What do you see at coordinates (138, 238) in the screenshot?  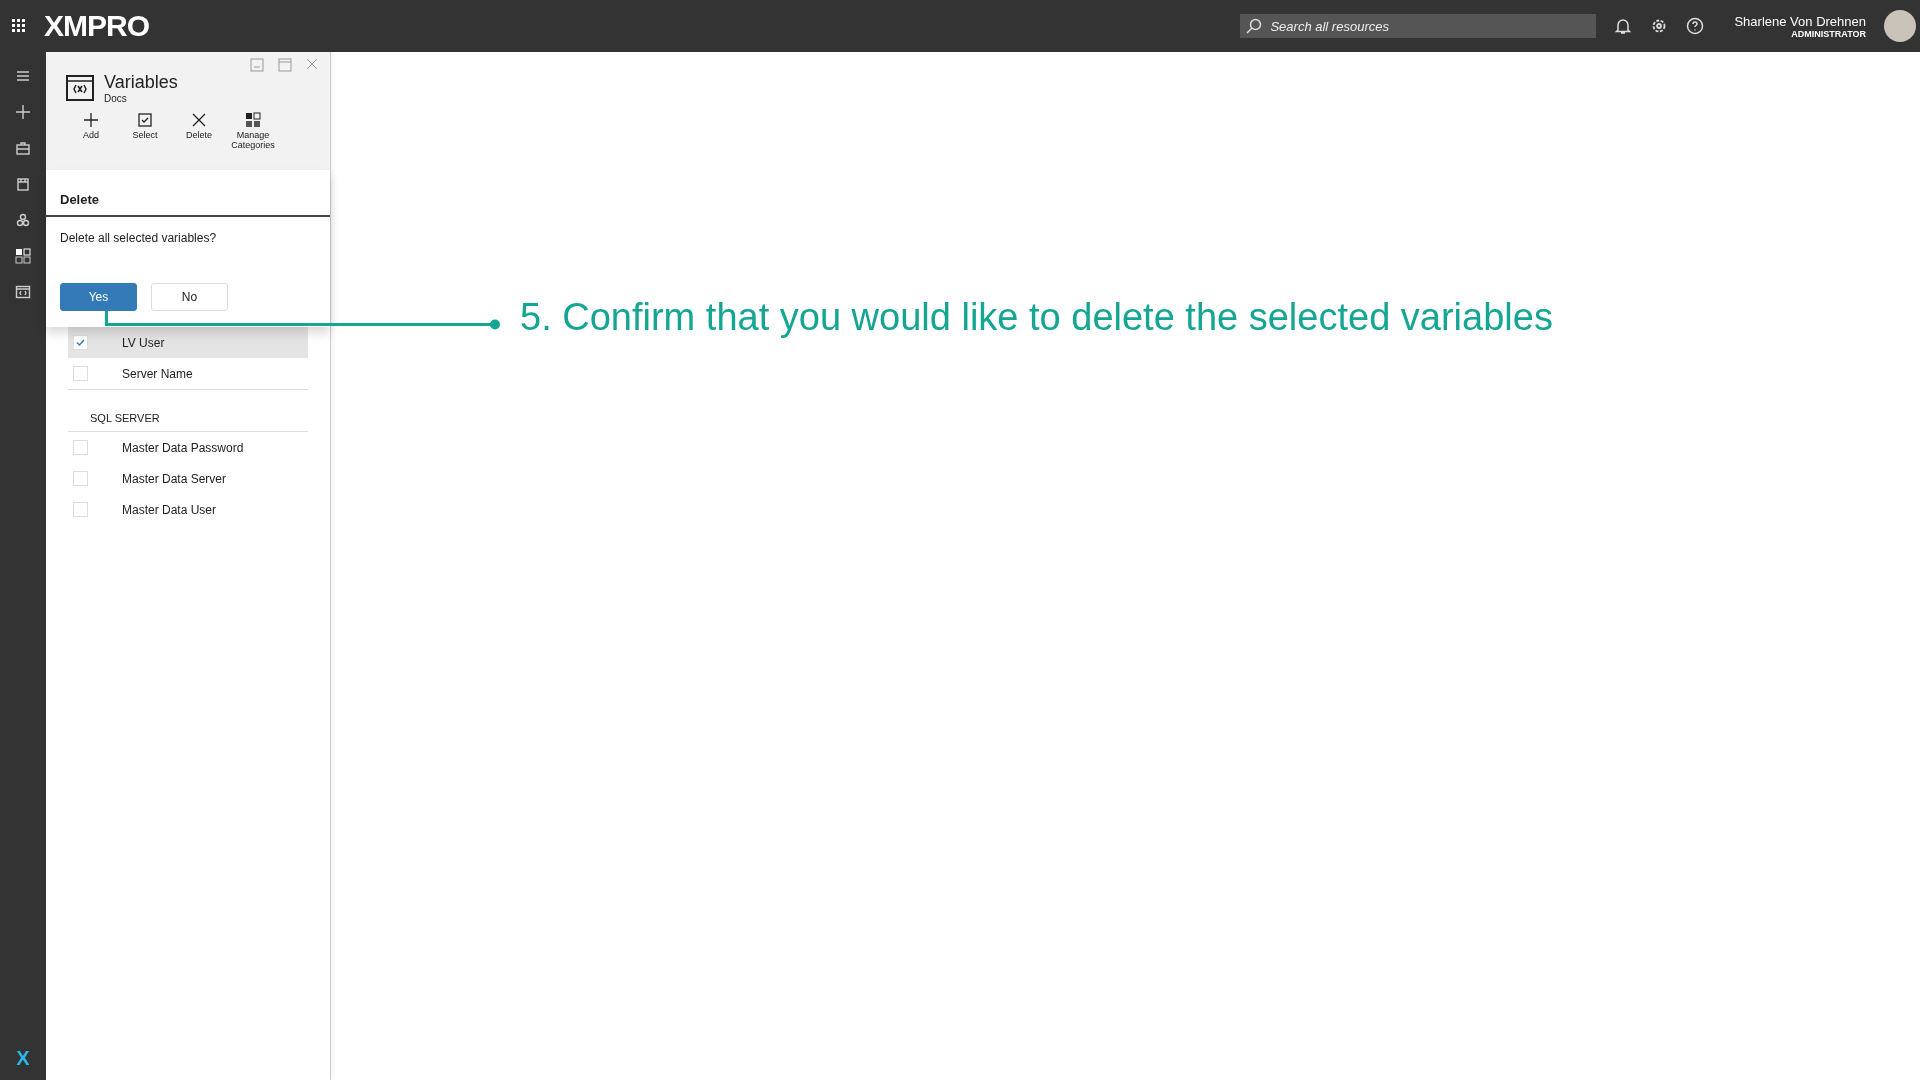 I see `dialog-message: Delete all selected variables?` at bounding box center [138, 238].